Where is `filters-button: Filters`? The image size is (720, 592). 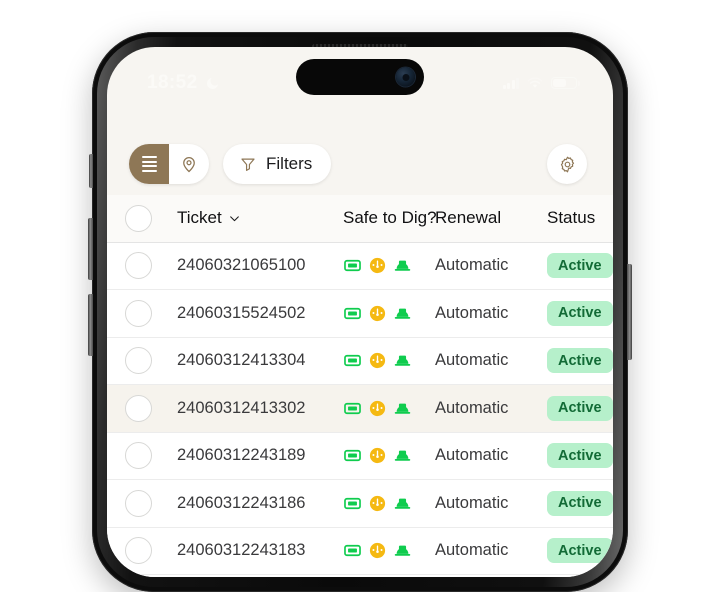 filters-button: Filters is located at coordinates (277, 164).